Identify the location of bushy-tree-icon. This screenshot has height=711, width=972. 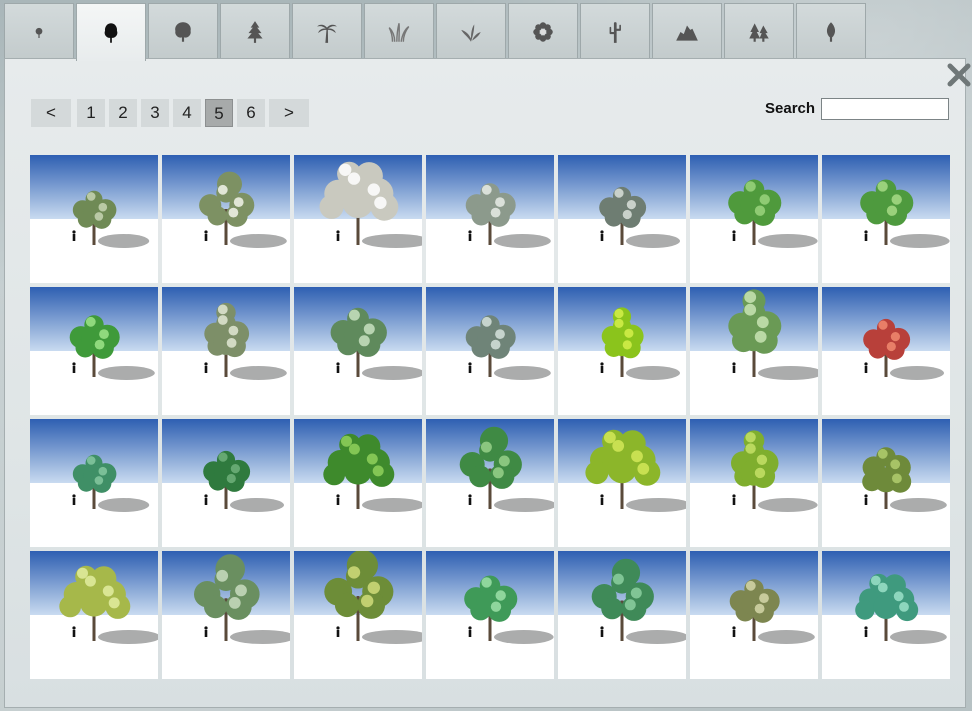
(183, 31).